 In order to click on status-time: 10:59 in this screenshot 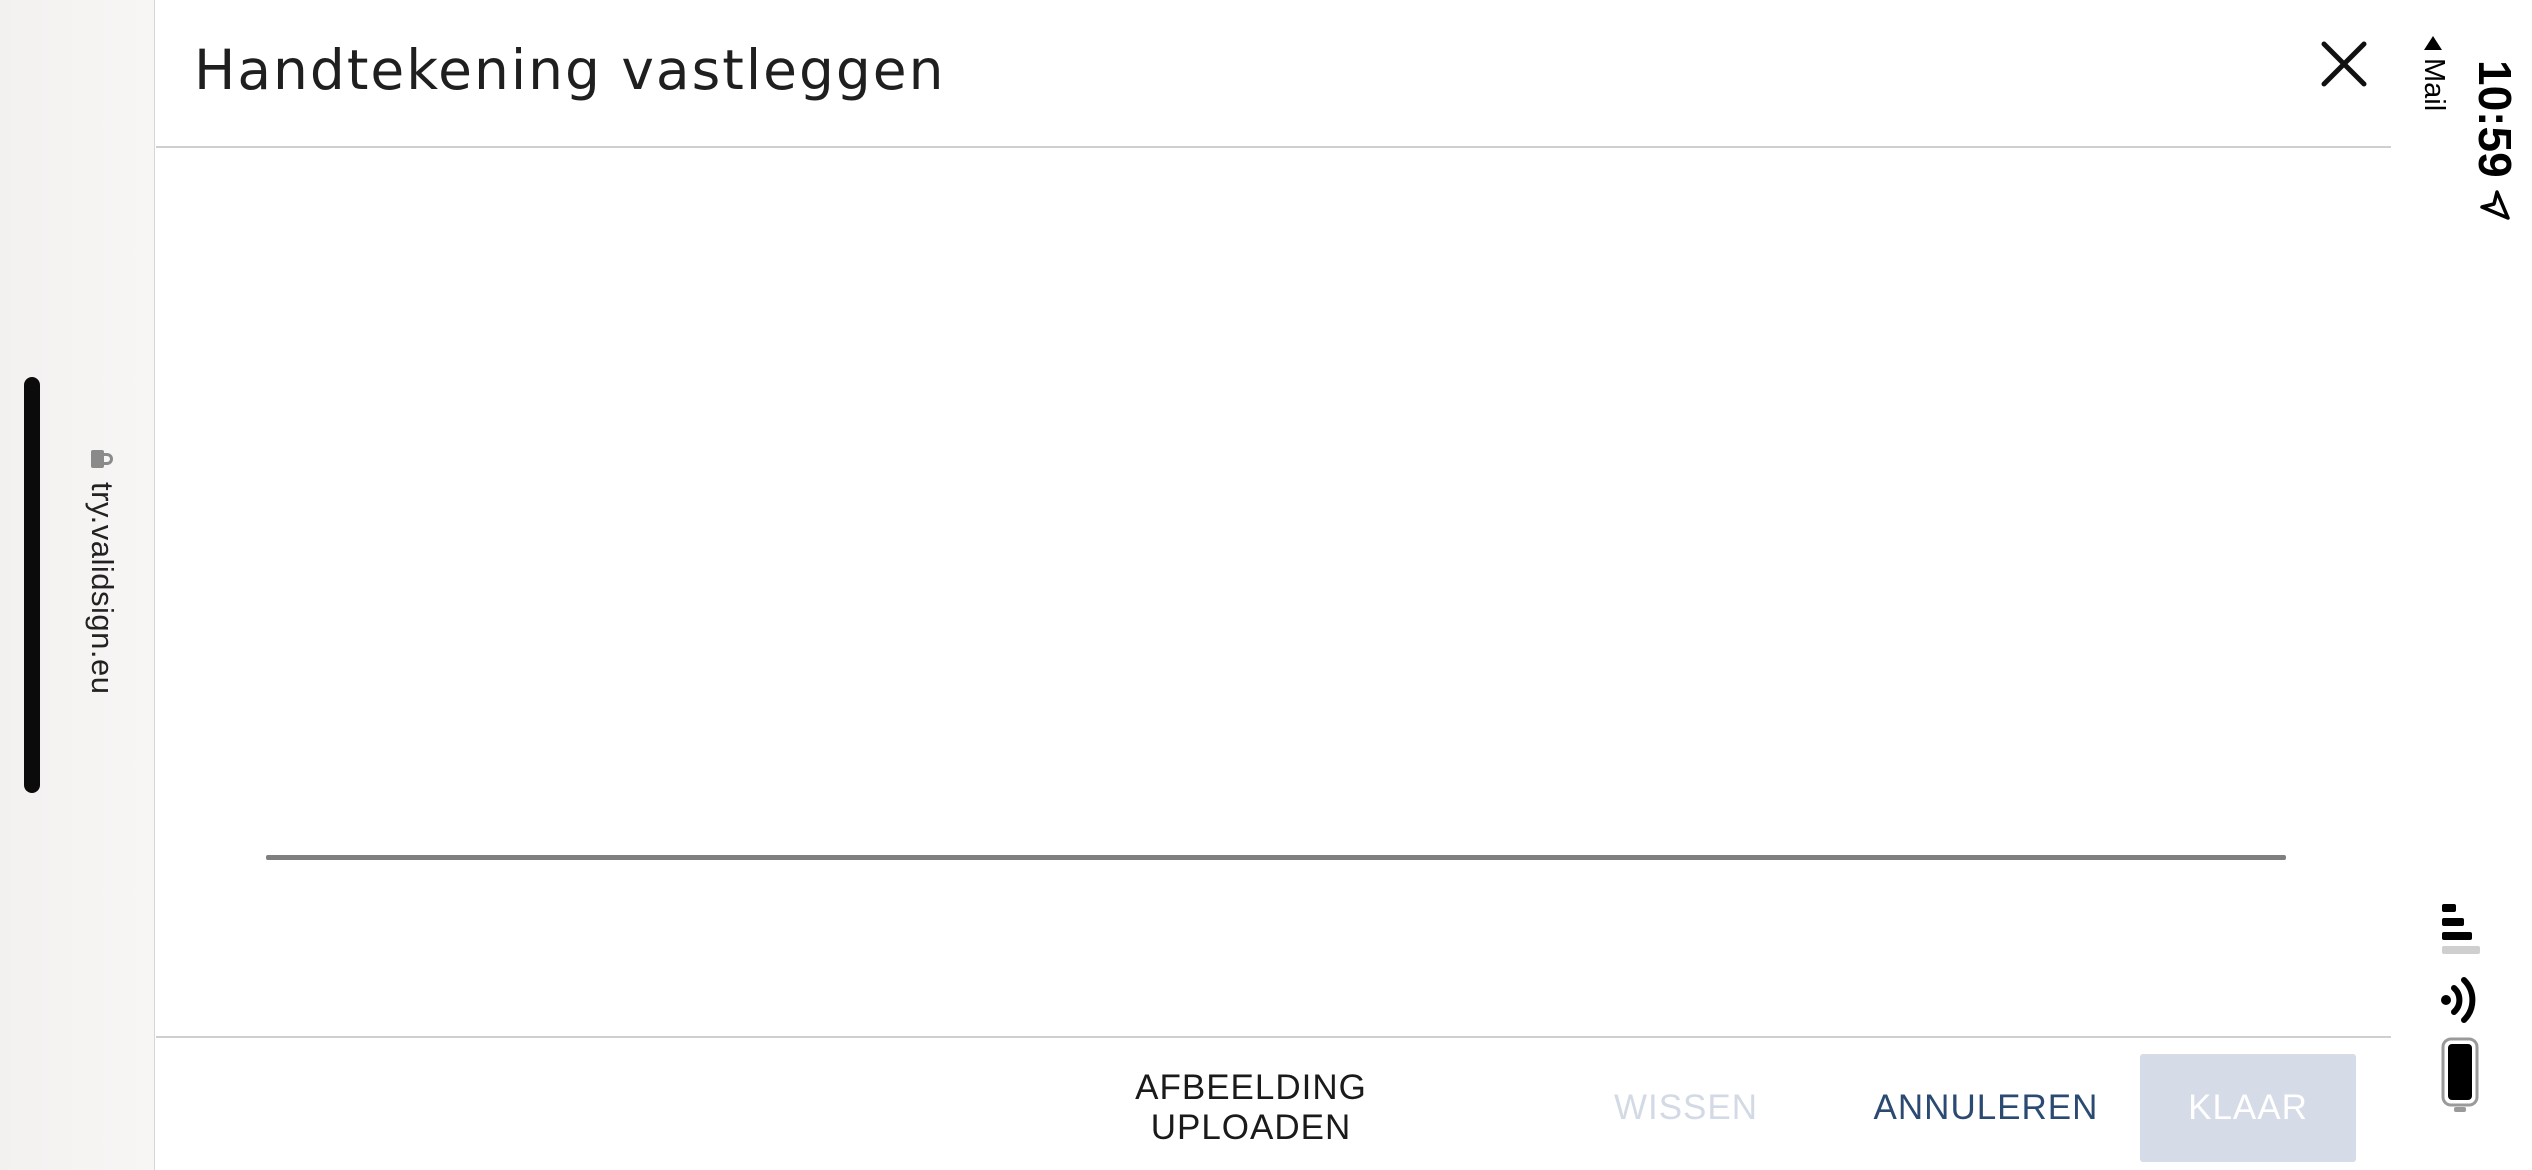, I will do `click(2495, 141)`.